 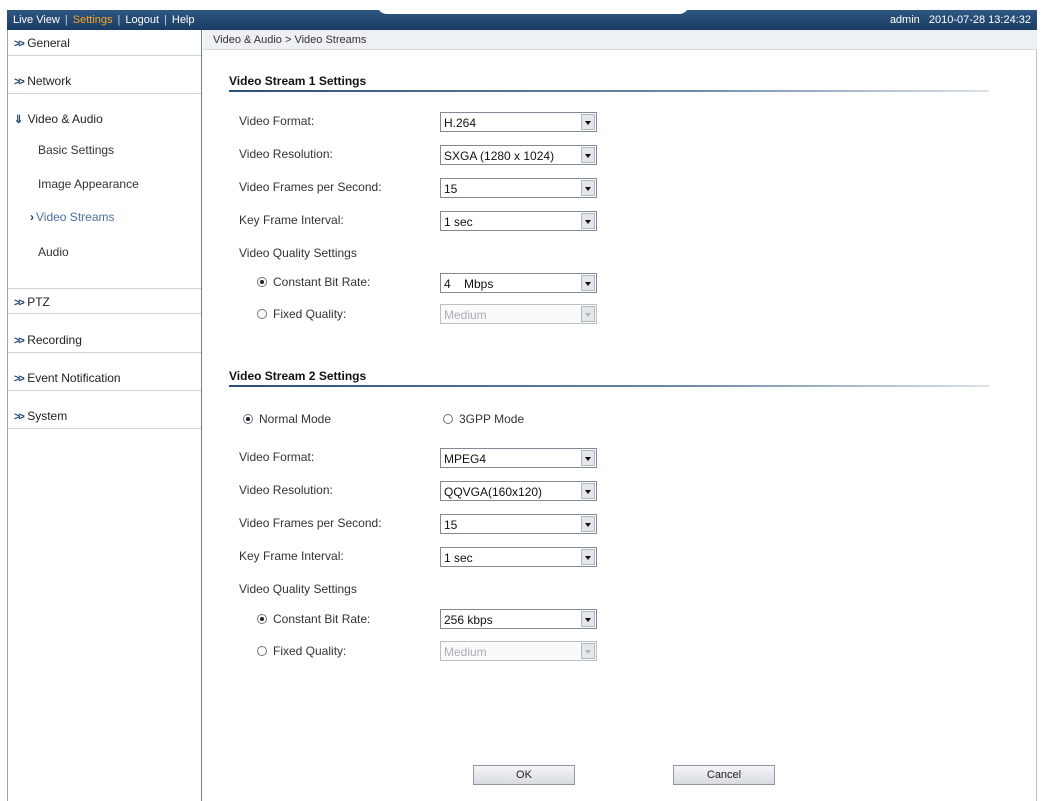 What do you see at coordinates (518, 221) in the screenshot?
I see `select-key-frame-interval-1: 1 sec` at bounding box center [518, 221].